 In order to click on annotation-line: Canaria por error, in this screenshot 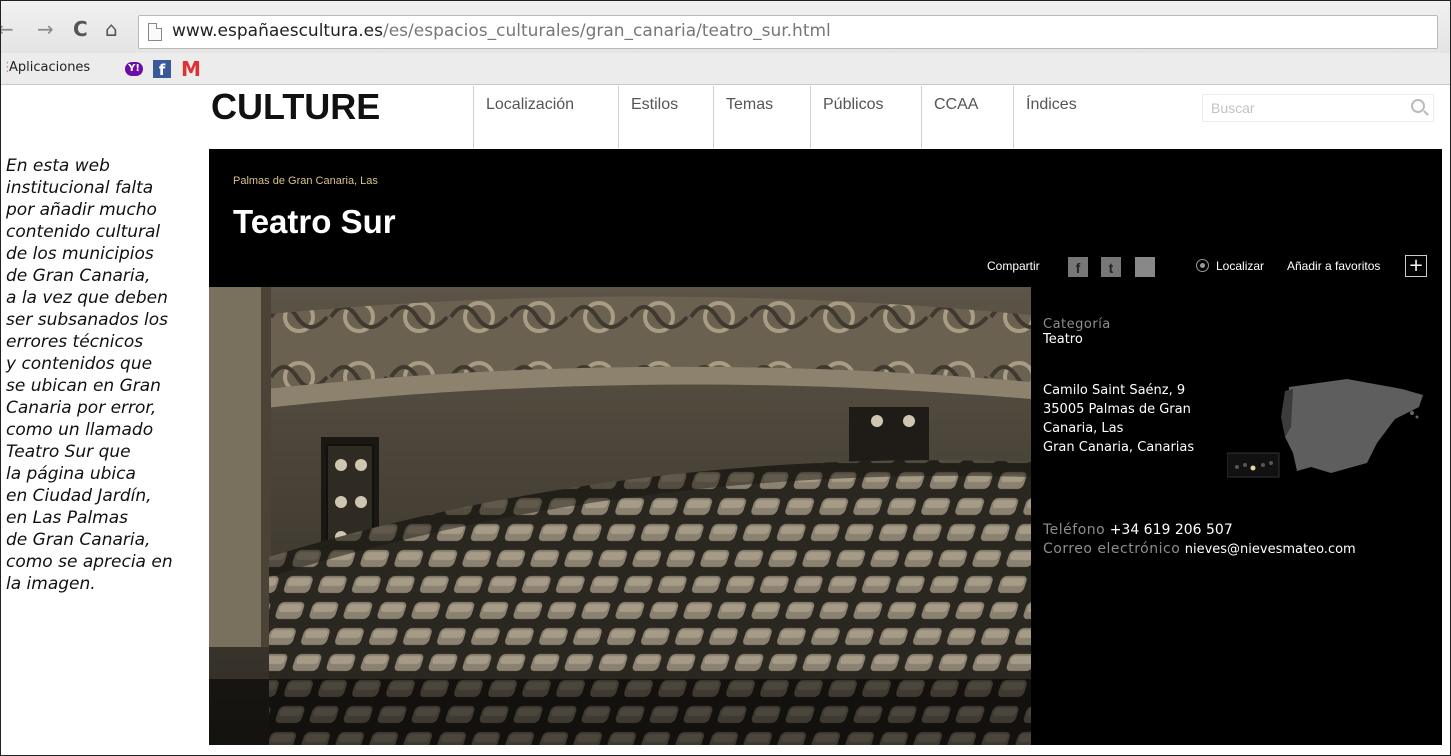, I will do `click(81, 408)`.